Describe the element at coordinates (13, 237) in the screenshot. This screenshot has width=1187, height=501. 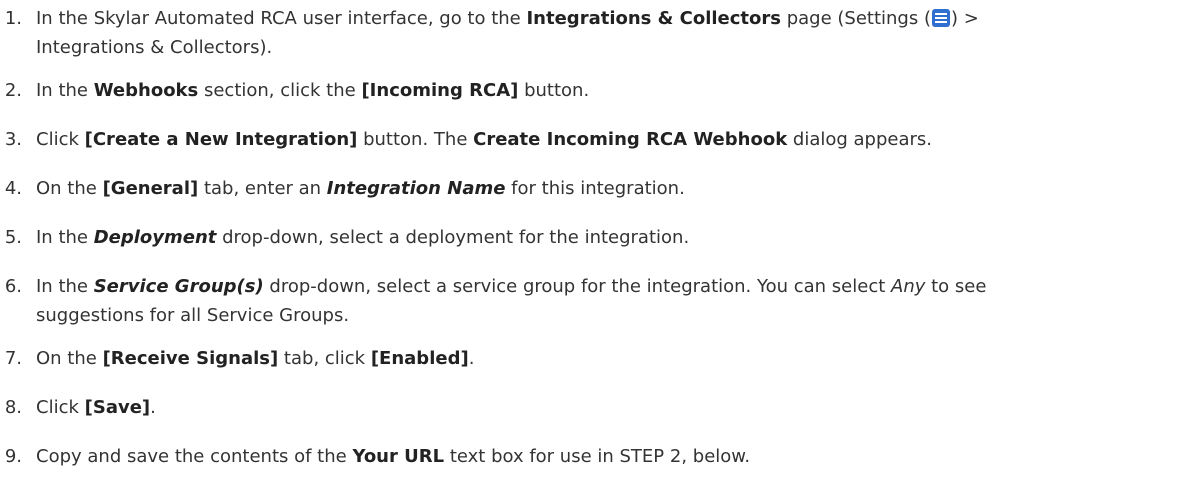
I see `step-number: 5.` at that location.